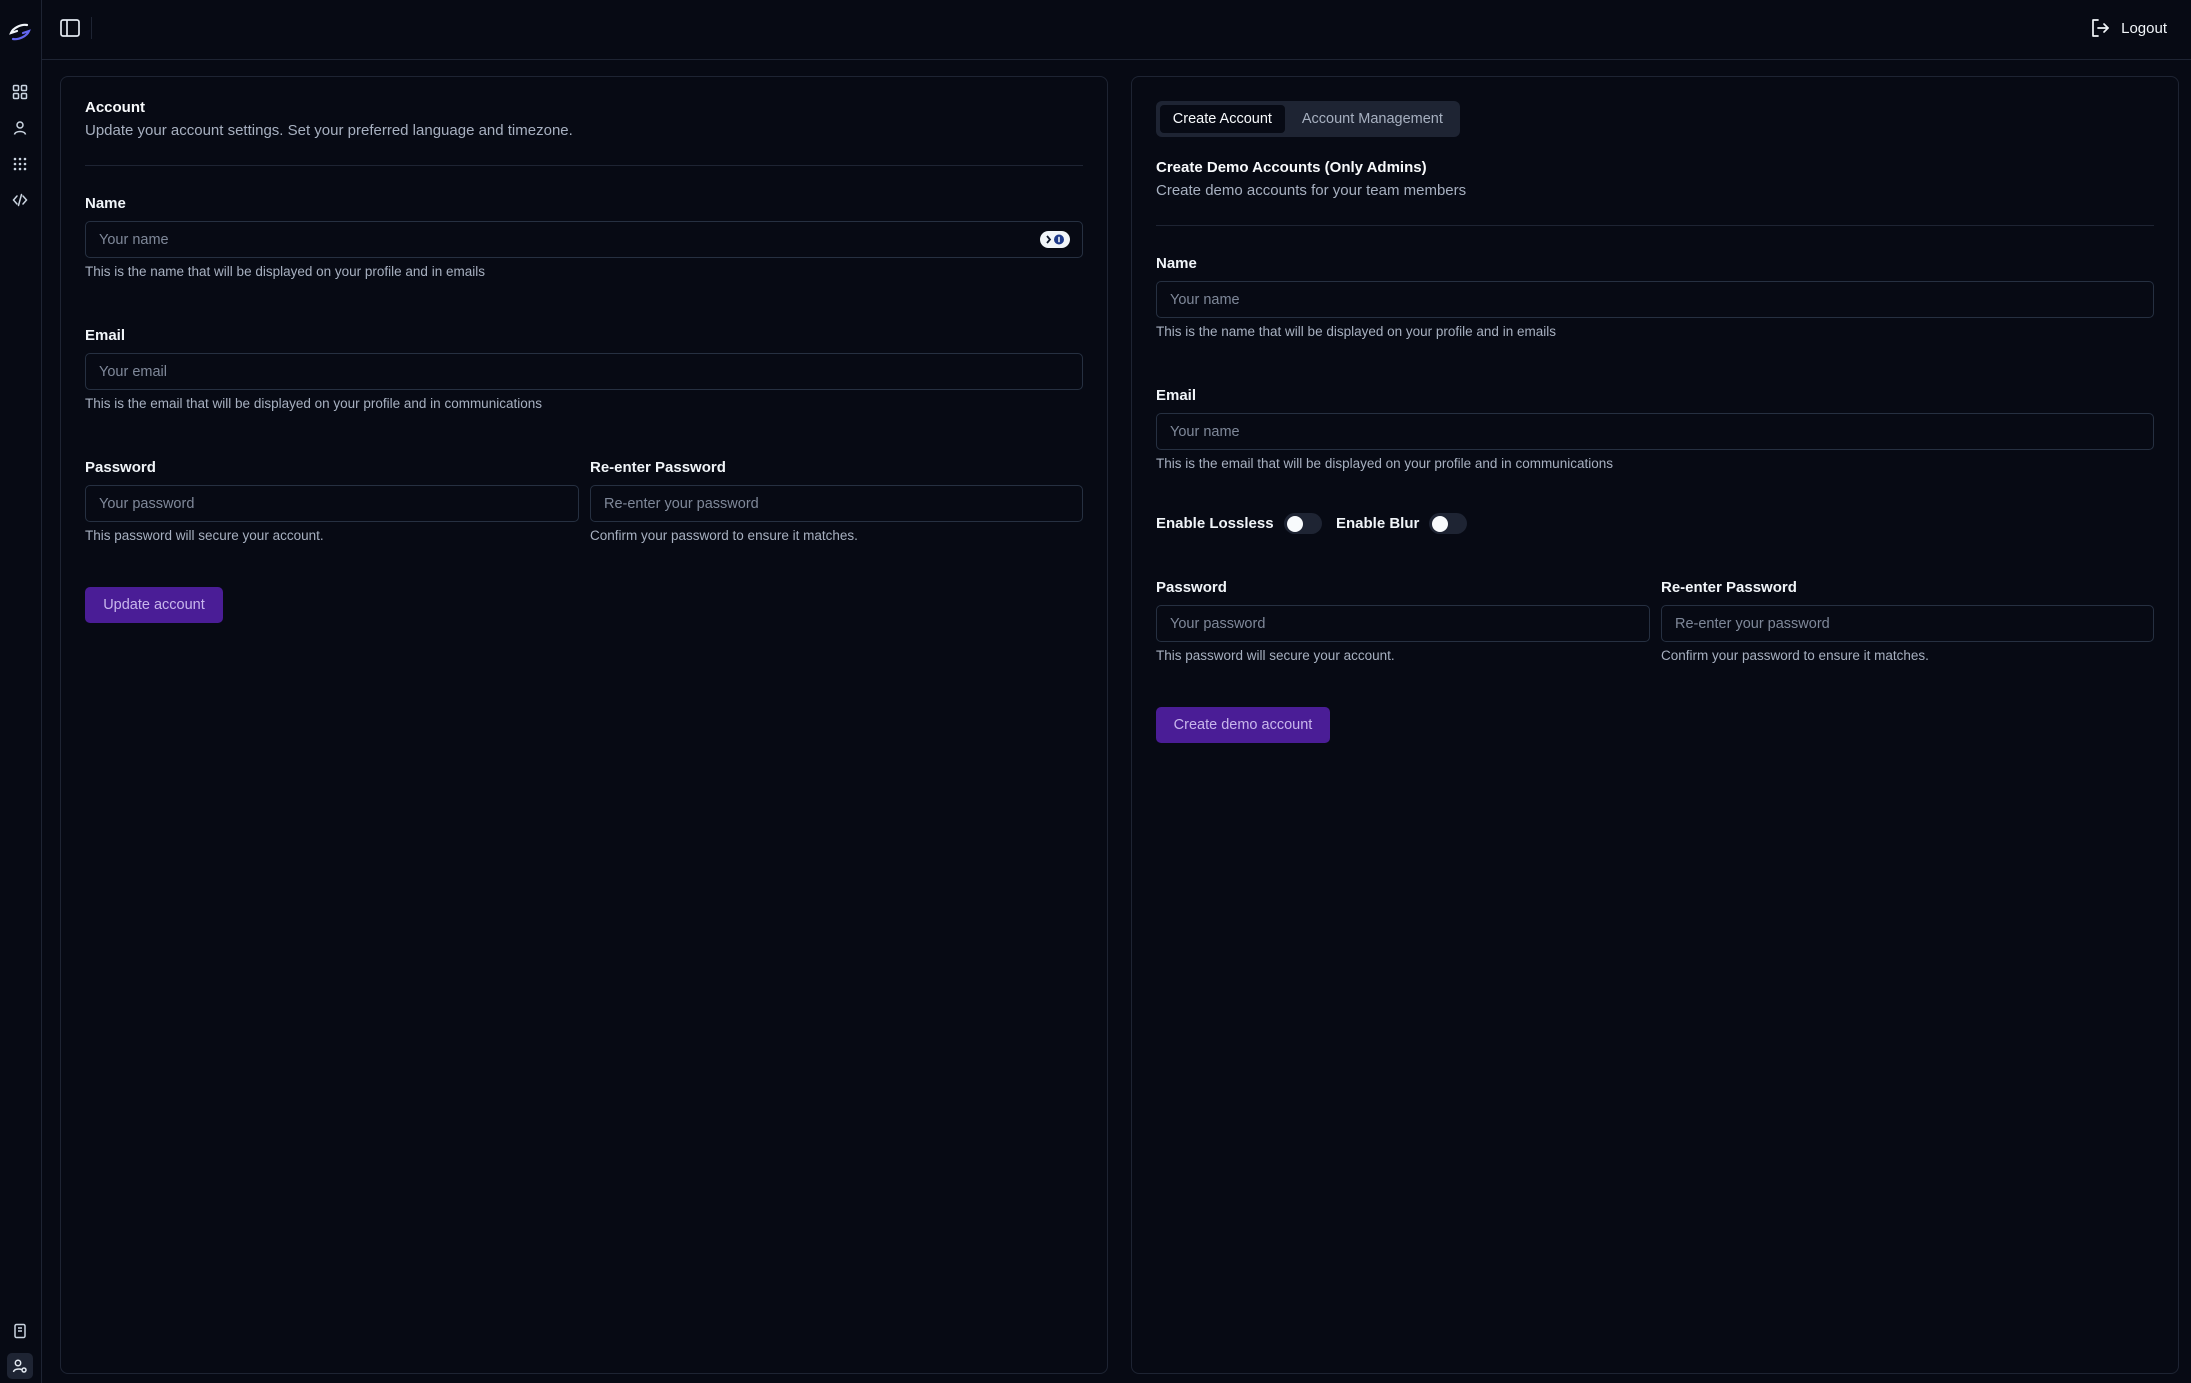 This screenshot has height=1383, width=2191. What do you see at coordinates (1205, 431) in the screenshot?
I see `demo-email-placeholder: Your name` at bounding box center [1205, 431].